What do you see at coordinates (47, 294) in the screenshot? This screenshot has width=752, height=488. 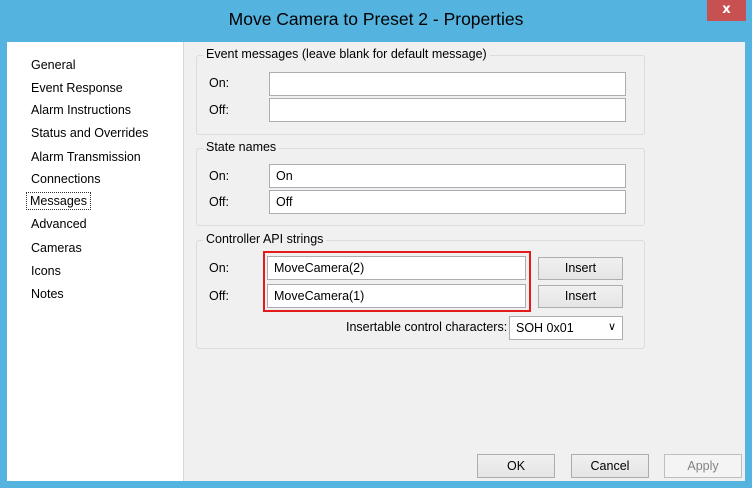 I see `nav-item-notes: Notes` at bounding box center [47, 294].